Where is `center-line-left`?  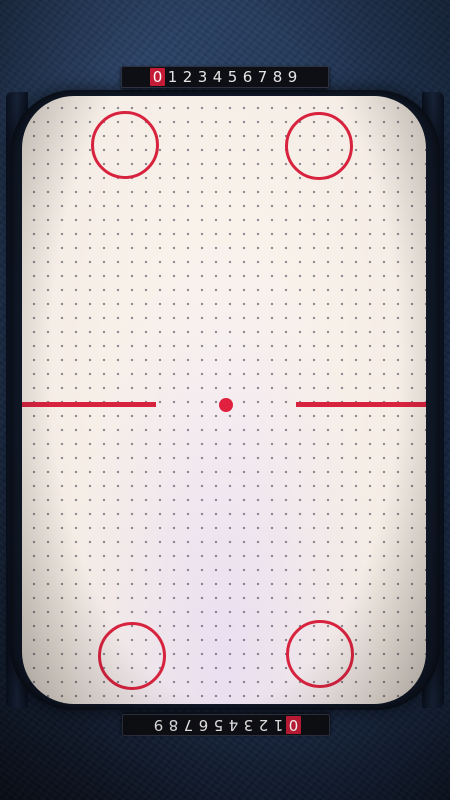 center-line-left is located at coordinates (89, 404).